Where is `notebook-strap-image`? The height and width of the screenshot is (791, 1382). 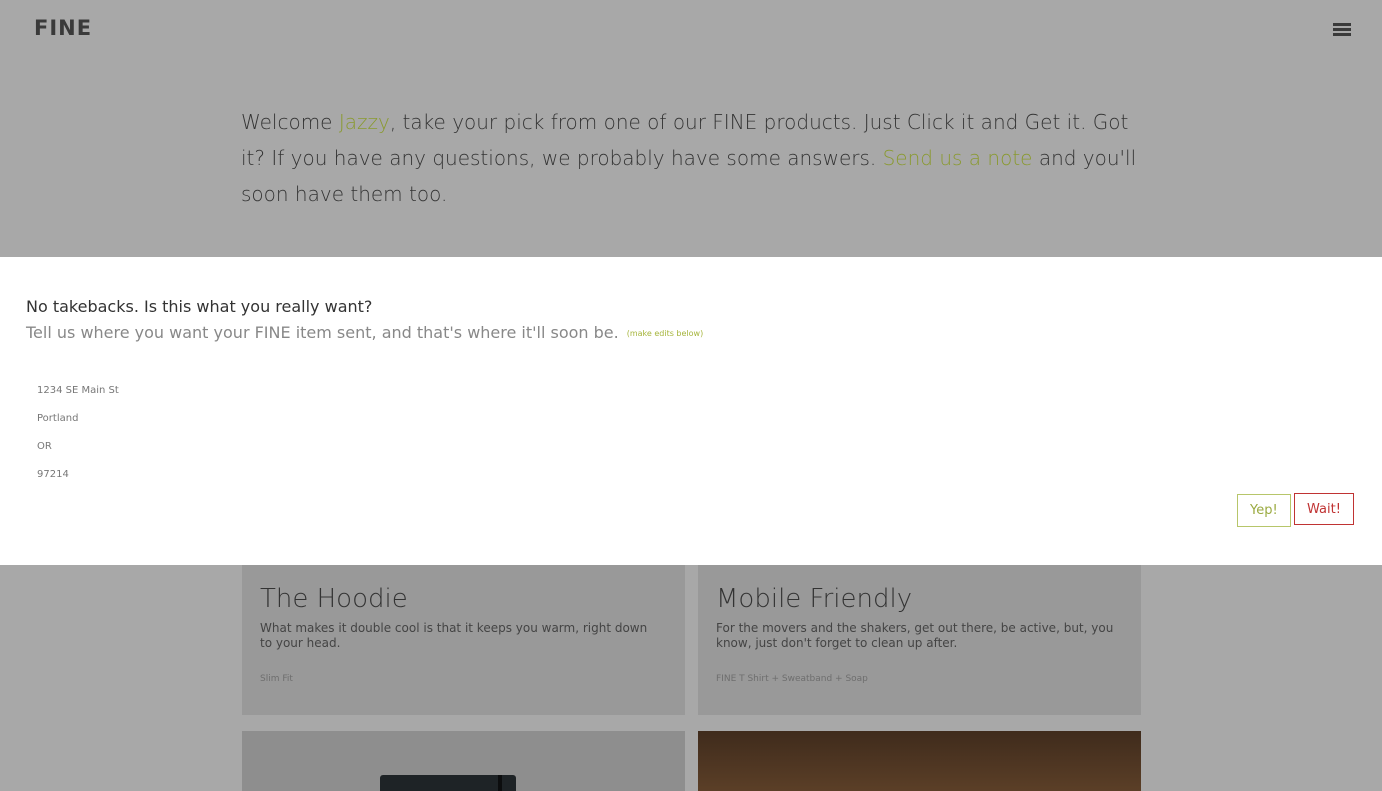
notebook-strap-image is located at coordinates (500, 783).